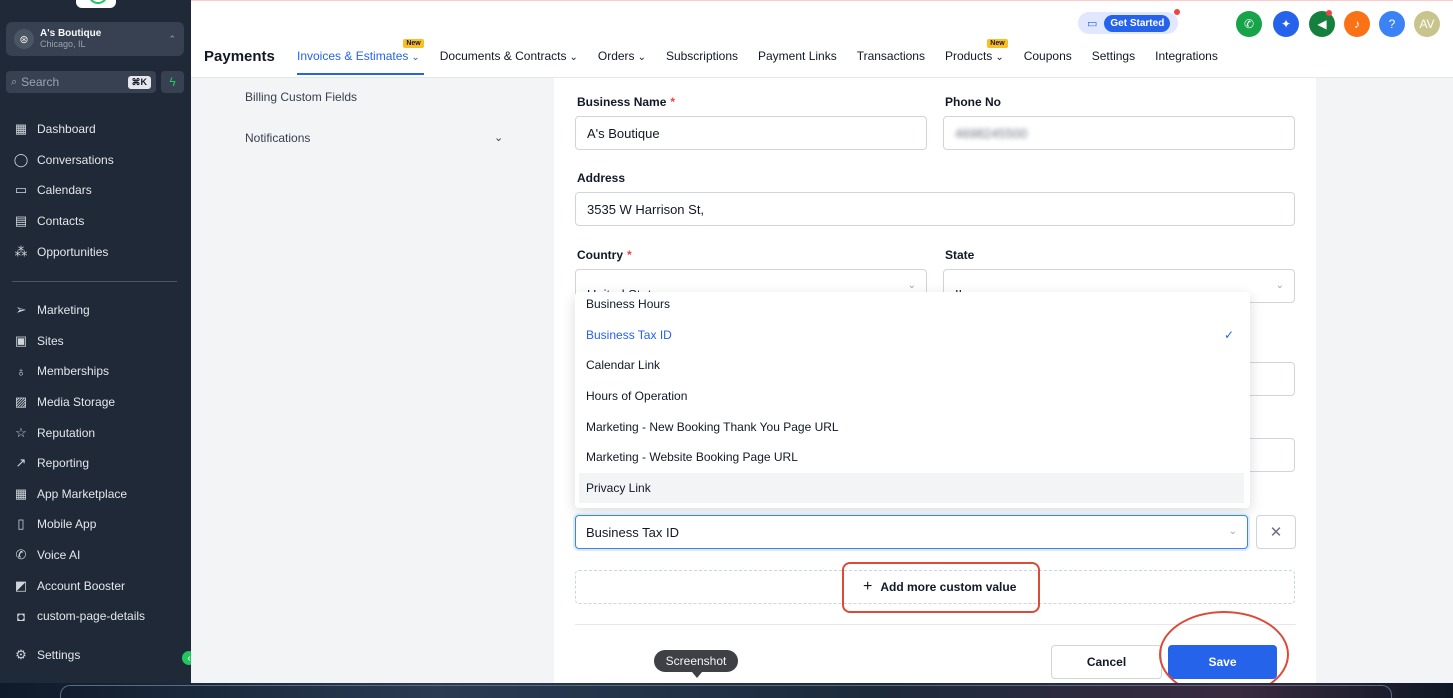 The height and width of the screenshot is (698, 1453). What do you see at coordinates (911, 532) in the screenshot?
I see `custom-value-select: Business Tax ID ⌄` at bounding box center [911, 532].